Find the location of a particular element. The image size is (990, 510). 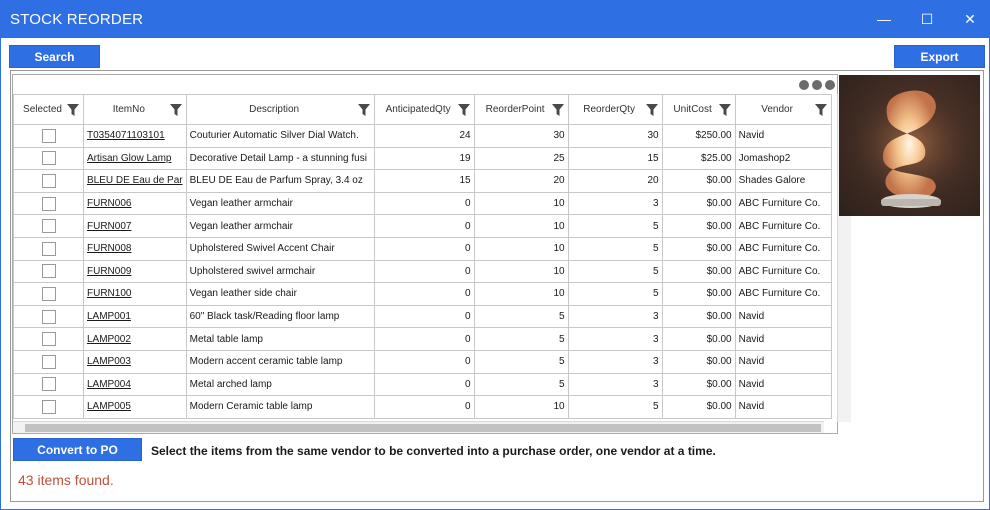

anticipated-qty-cell: 19 is located at coordinates (424, 158).